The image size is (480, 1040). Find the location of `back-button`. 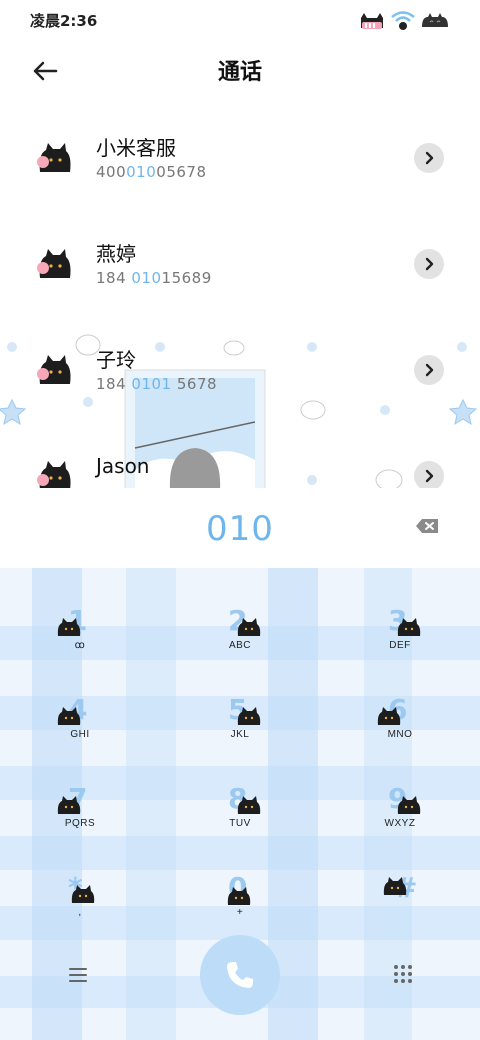

back-button is located at coordinates (45, 71).